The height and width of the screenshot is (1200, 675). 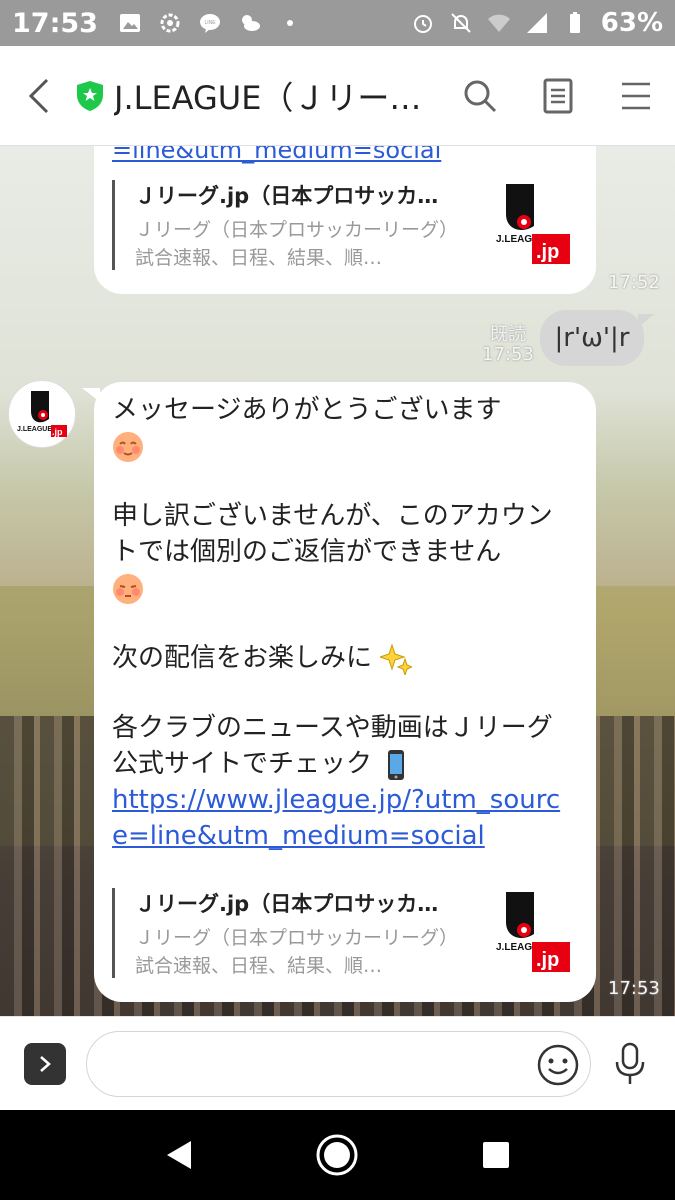 I want to click on voice-input-button, so click(x=630, y=1064).